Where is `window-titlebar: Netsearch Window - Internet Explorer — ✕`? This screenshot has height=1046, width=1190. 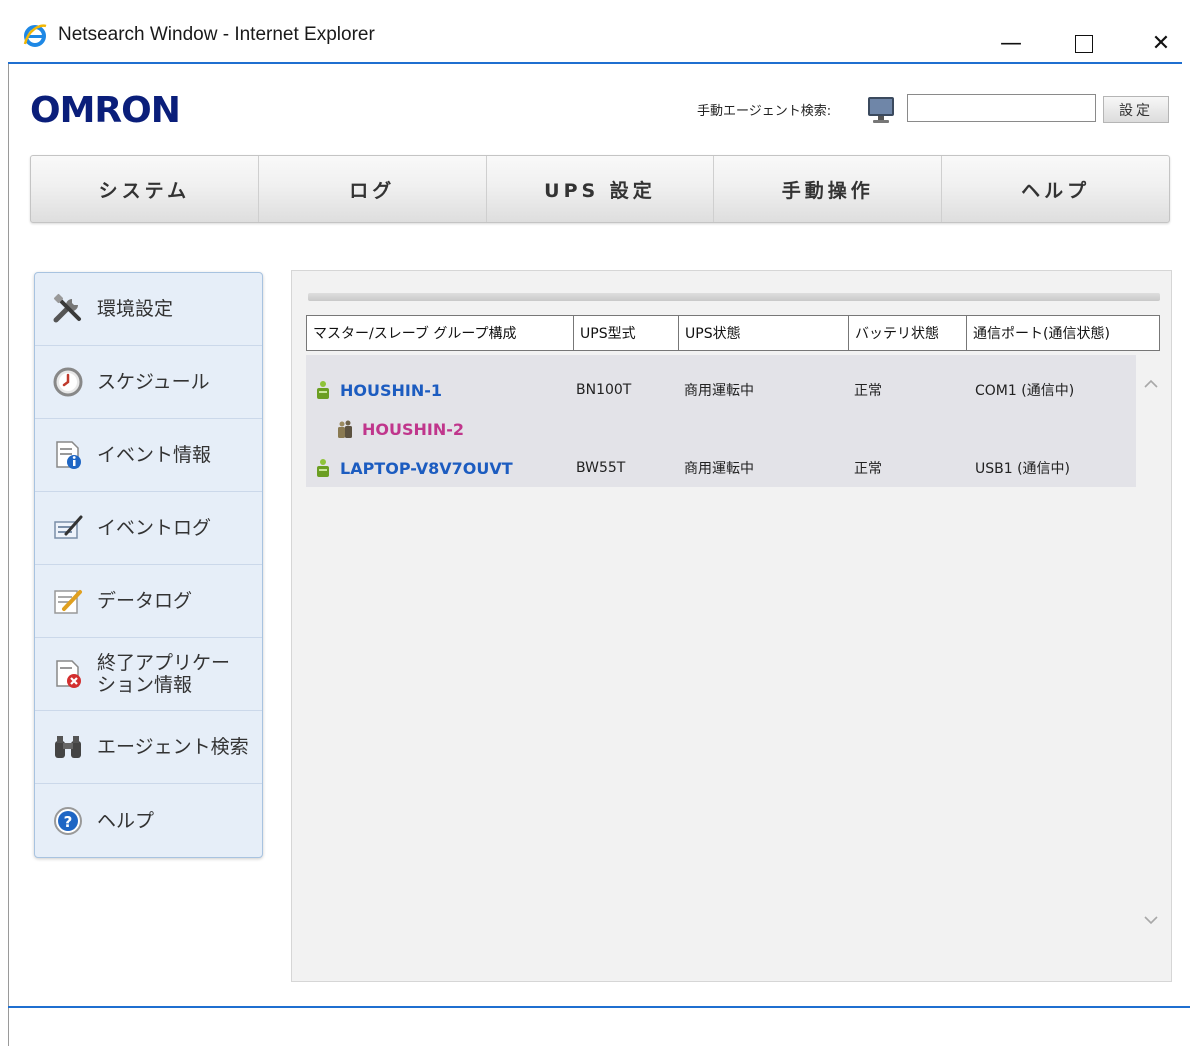 window-titlebar: Netsearch Window - Internet Explorer — ✕ is located at coordinates (595, 36).